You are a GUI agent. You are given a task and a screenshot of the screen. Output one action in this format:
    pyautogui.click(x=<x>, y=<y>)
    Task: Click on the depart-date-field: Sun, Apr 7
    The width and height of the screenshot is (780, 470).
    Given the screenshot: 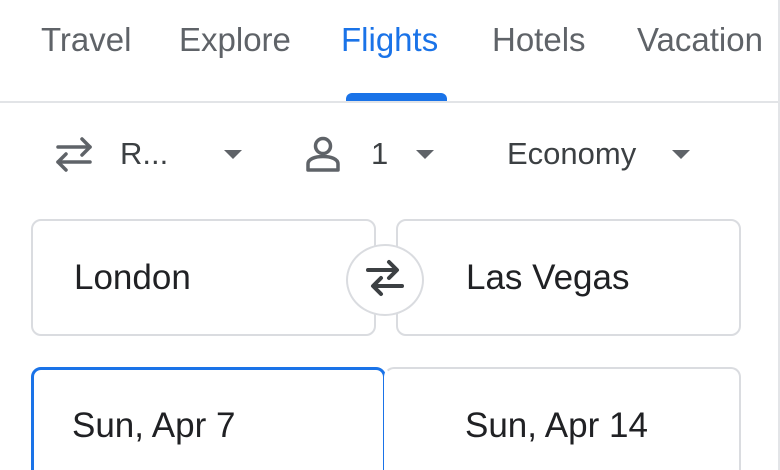 What is the action you would take?
    pyautogui.click(x=208, y=418)
    